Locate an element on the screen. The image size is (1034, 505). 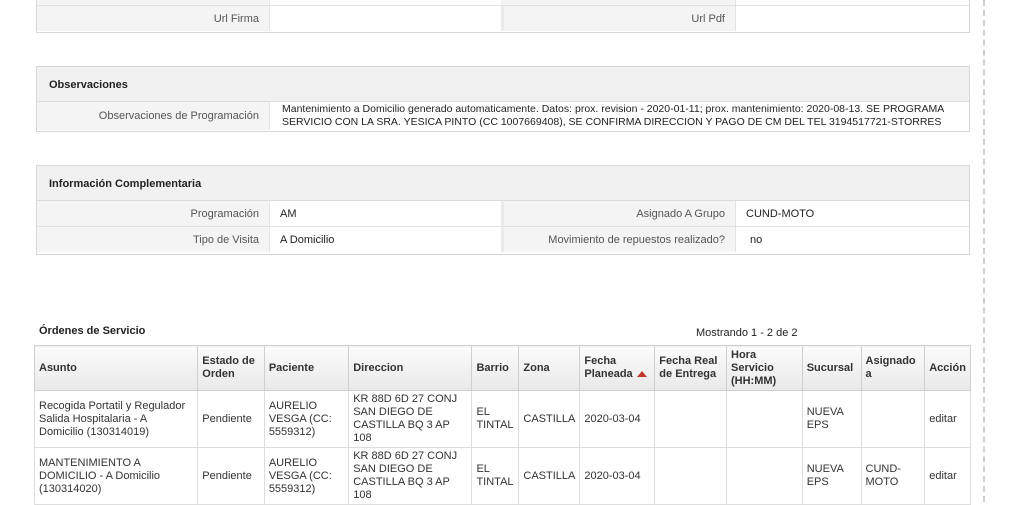
orders-title: Órdenes de Servicio is located at coordinates (92, 331).